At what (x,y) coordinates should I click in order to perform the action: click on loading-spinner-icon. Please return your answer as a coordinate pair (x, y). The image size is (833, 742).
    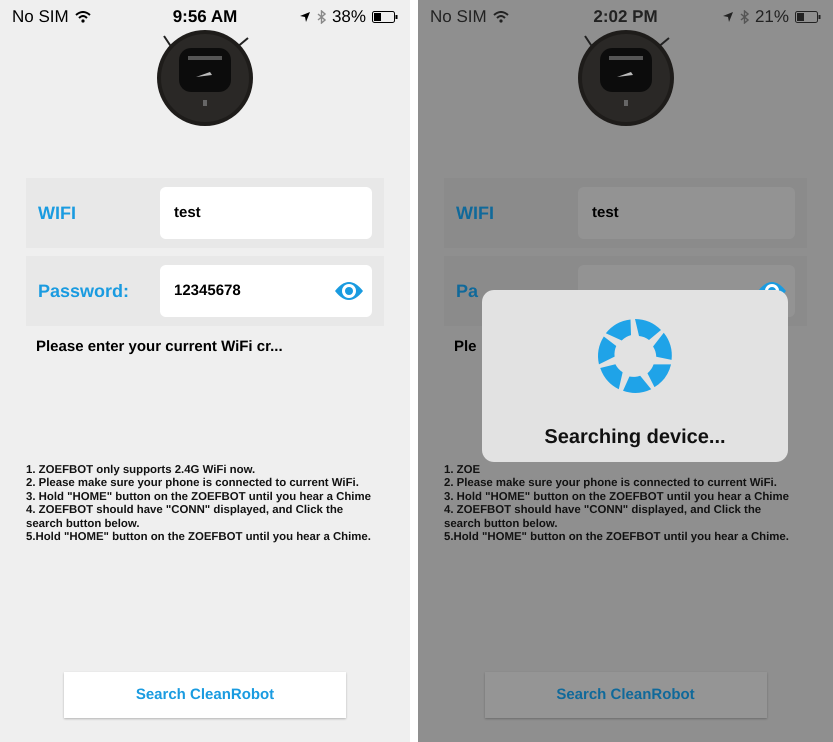
    Looking at the image, I should click on (635, 356).